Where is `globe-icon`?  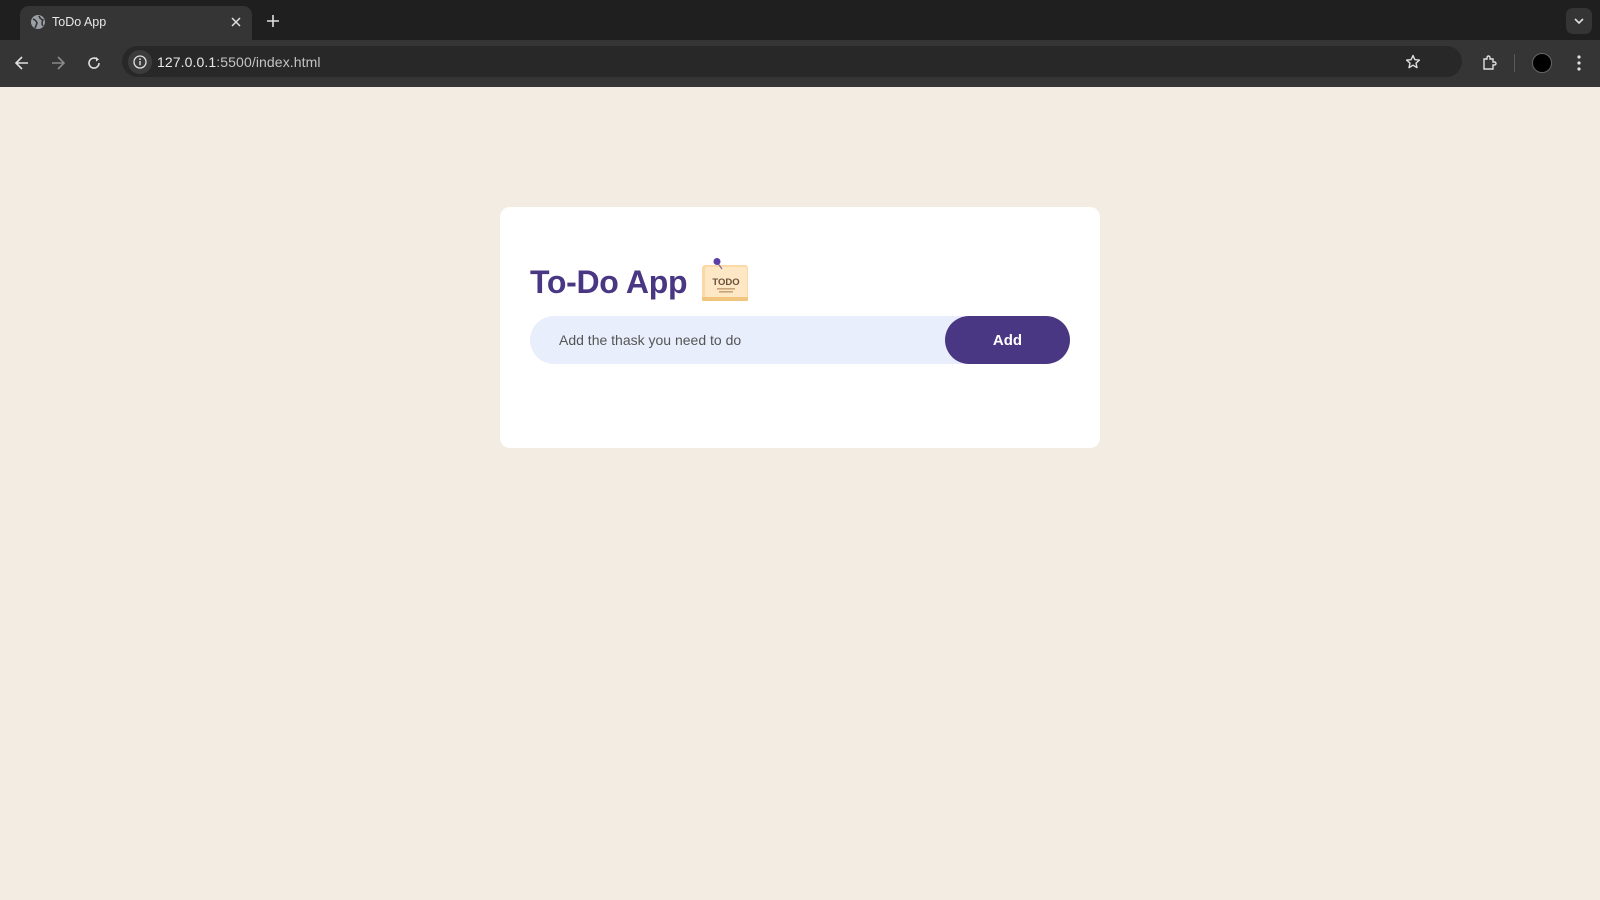 globe-icon is located at coordinates (38, 22).